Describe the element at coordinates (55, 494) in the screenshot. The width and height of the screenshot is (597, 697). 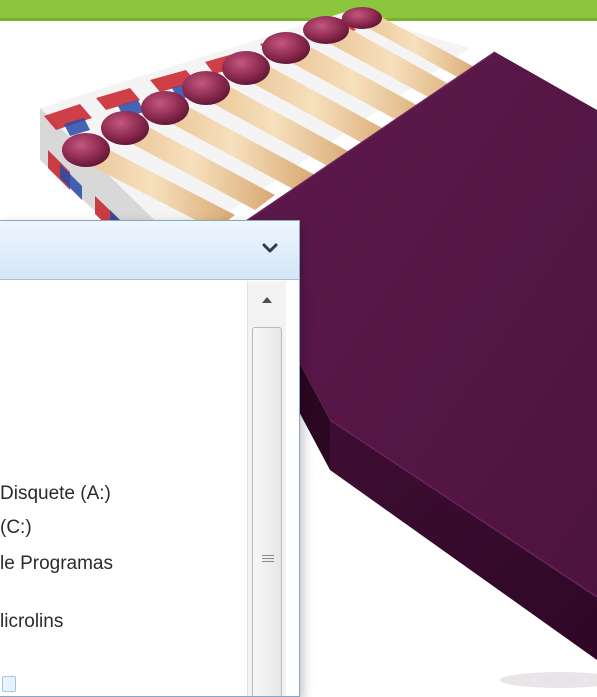
I see `list-item-disquete: Disquete (A:)` at that location.